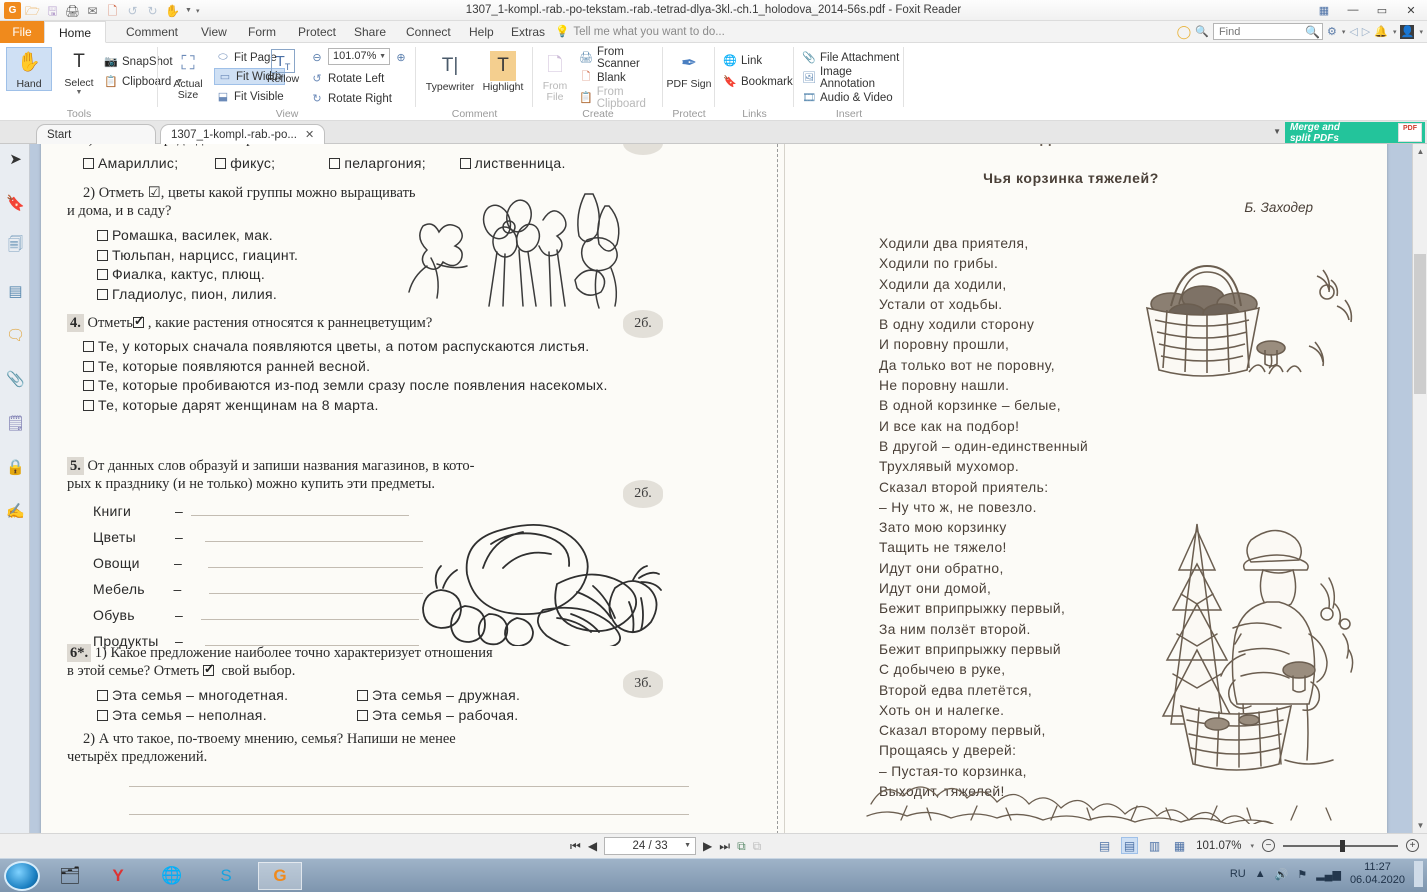 This screenshot has height=892, width=1427. I want to click on rotate-right-button: ↻ Rotate Right, so click(351, 98).